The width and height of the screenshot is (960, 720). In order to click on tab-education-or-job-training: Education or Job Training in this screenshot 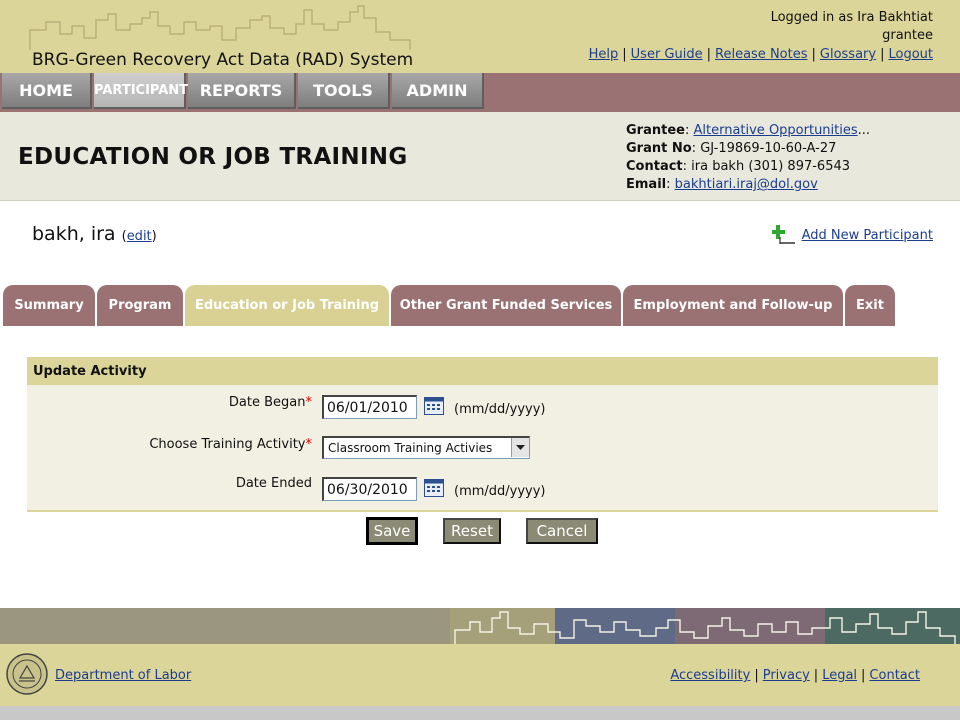, I will do `click(287, 305)`.